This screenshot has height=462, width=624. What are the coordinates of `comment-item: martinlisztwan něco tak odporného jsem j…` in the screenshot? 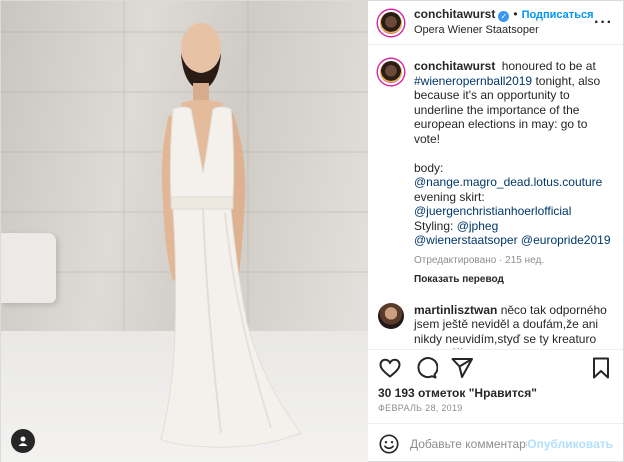 It's located at (495, 326).